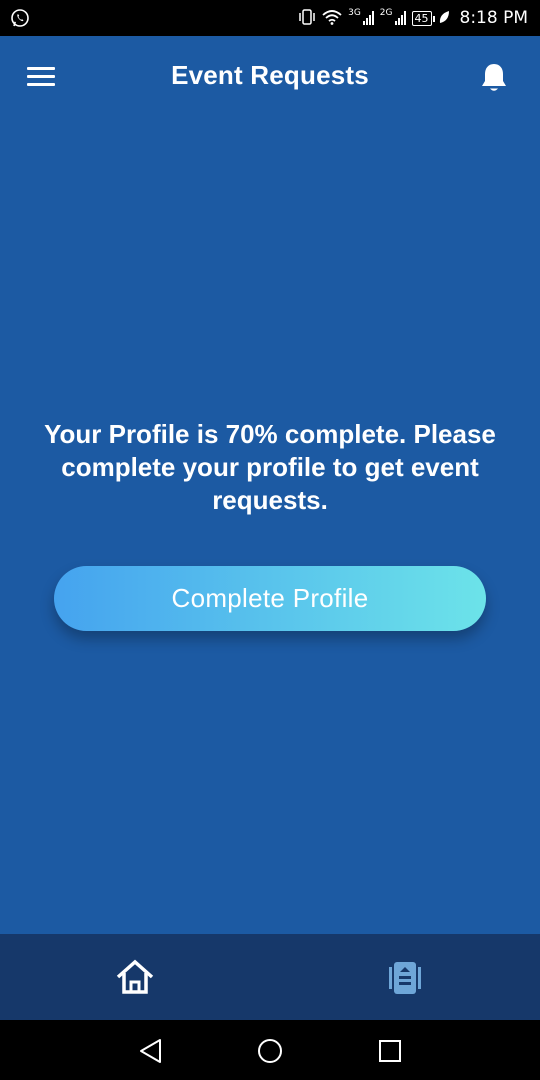 The width and height of the screenshot is (540, 1080). I want to click on app-bar: Event Requests, so click(270, 78).